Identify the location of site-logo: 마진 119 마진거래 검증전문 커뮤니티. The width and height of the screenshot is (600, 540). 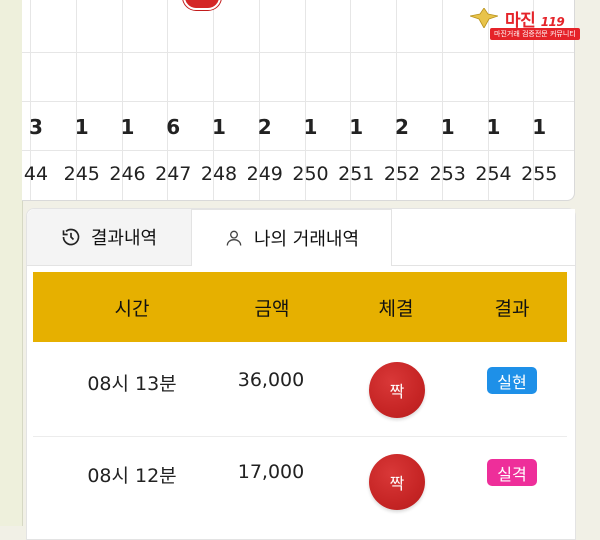
(521, 22).